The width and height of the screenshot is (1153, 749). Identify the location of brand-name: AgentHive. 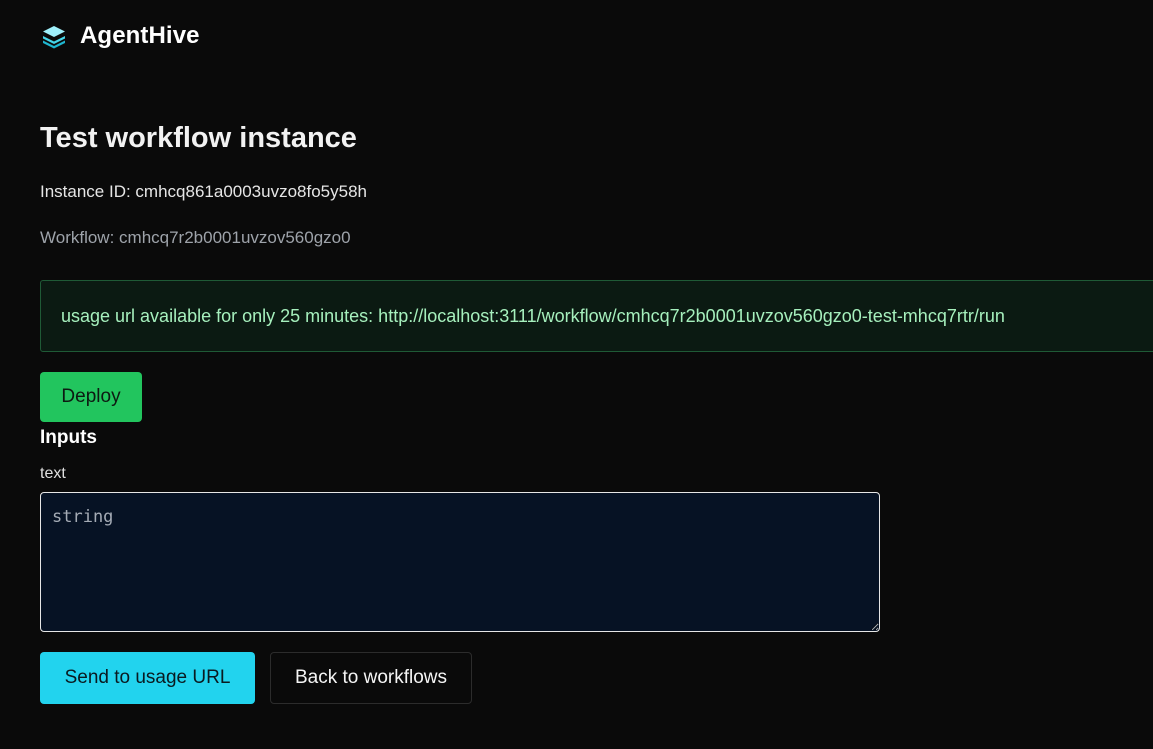
(140, 35).